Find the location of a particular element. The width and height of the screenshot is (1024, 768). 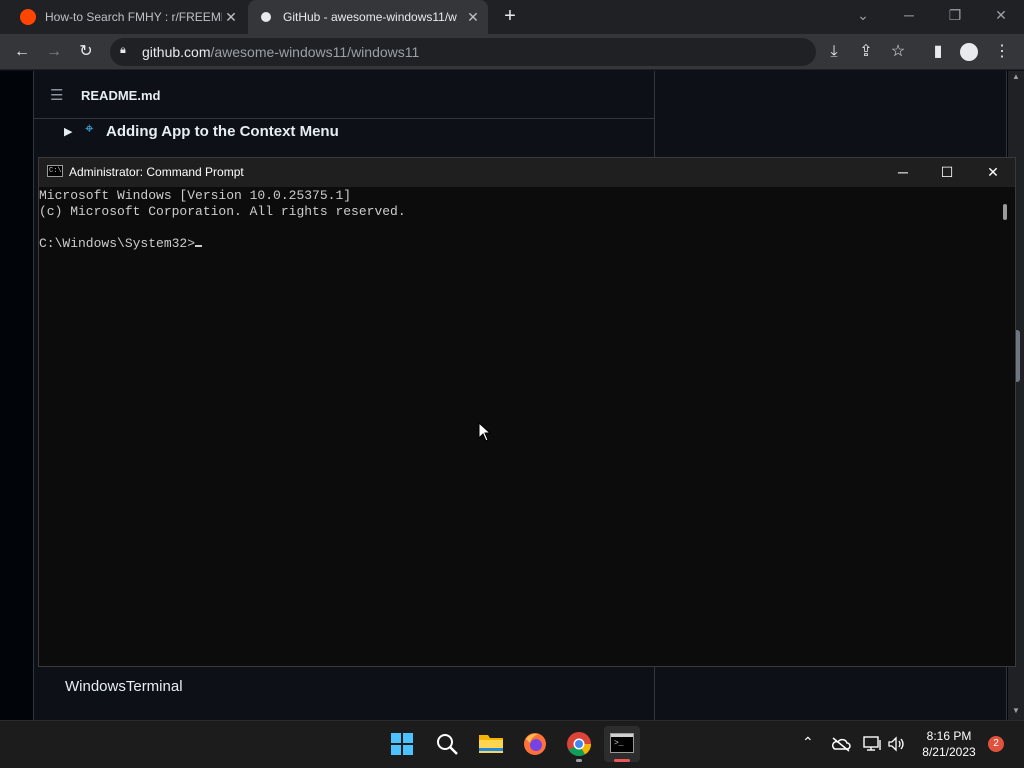

firefox-icon is located at coordinates (535, 744).